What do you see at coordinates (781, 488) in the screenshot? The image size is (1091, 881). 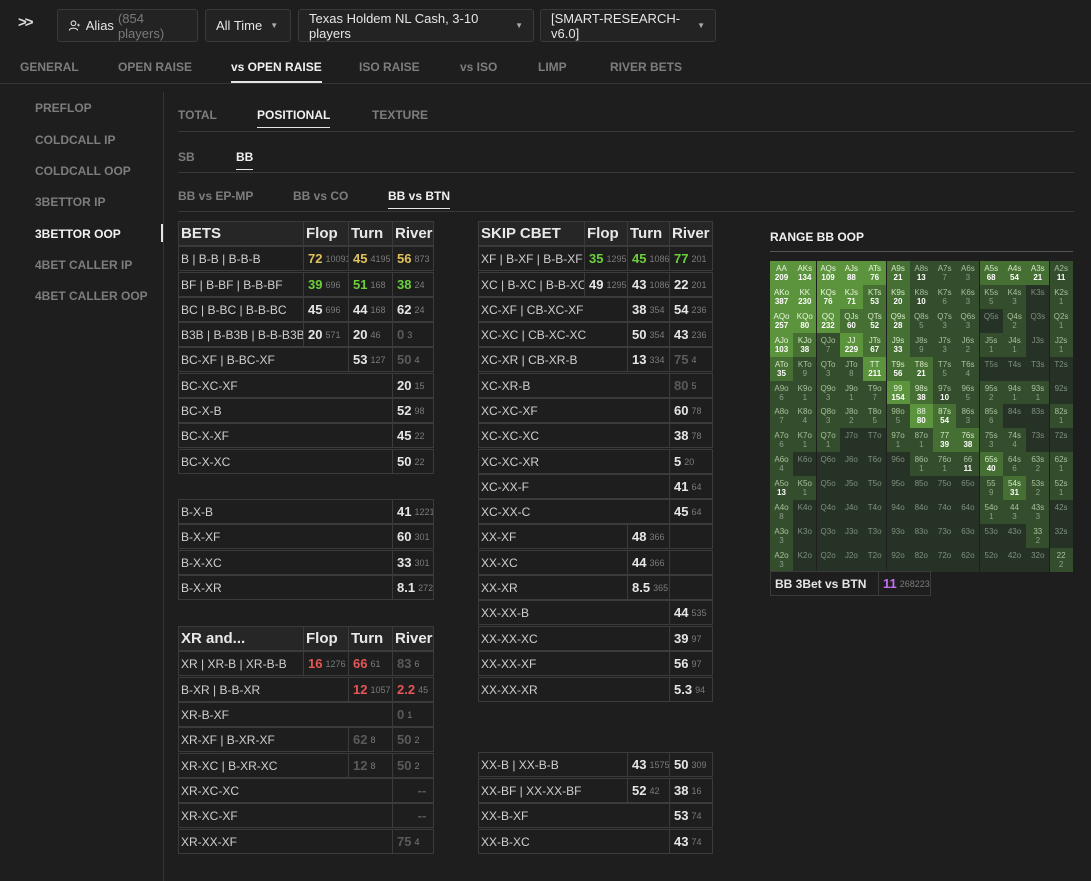 I see `range-hand-cell: A5o 13` at bounding box center [781, 488].